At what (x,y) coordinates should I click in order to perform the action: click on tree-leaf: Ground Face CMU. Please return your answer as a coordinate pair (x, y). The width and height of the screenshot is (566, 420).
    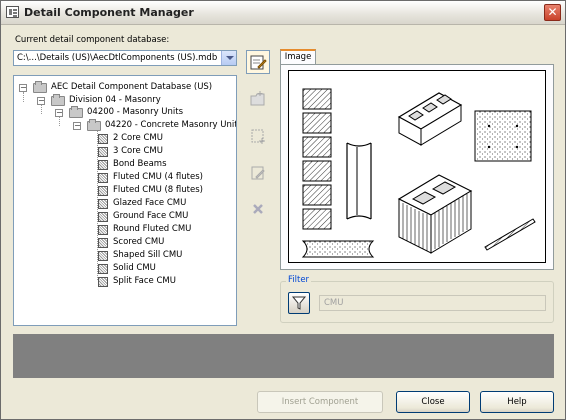
    Looking at the image, I should click on (165, 217).